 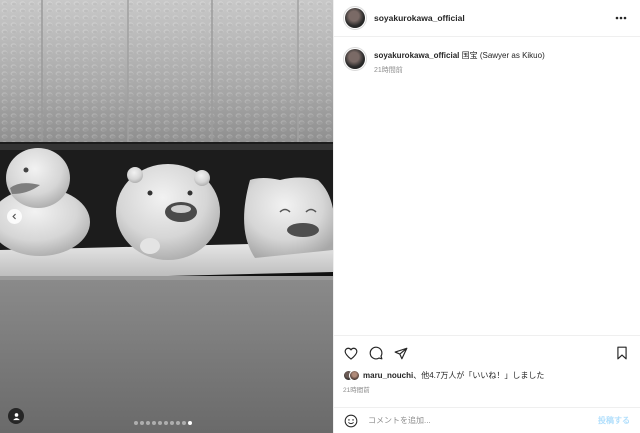 I want to click on bear-toy, so click(x=168, y=212).